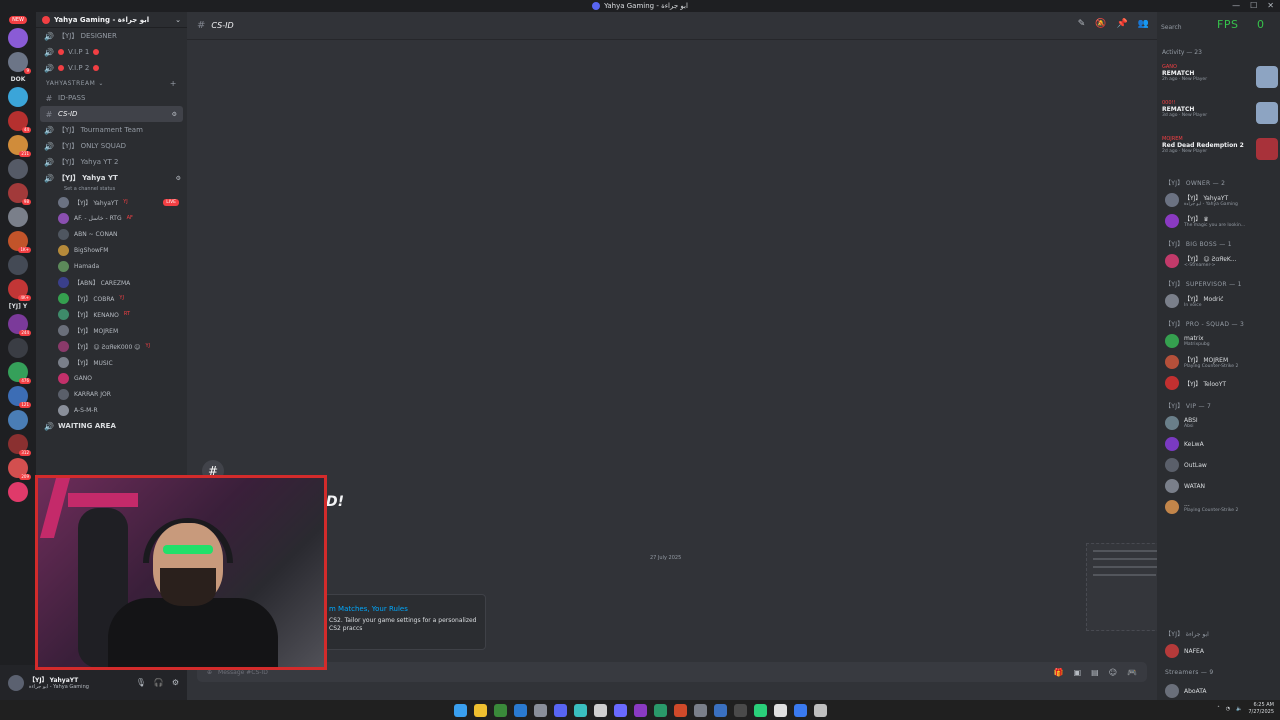 The height and width of the screenshot is (720, 1280). What do you see at coordinates (111, 218) in the screenshot?
I see `voice-user: AF. - خاسل - RTG AF` at bounding box center [111, 218].